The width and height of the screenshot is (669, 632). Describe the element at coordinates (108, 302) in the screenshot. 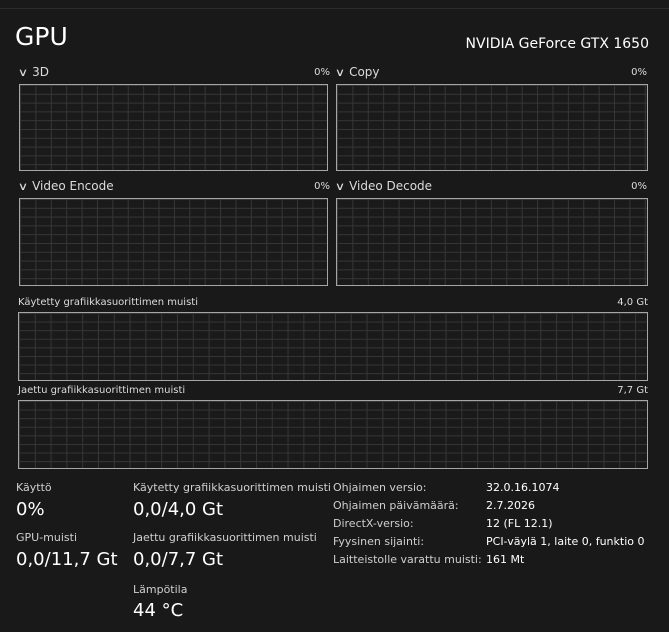

I see `dedicated-memory-graph-label: Käytetty grafiikkasuorittimen muisti` at that location.